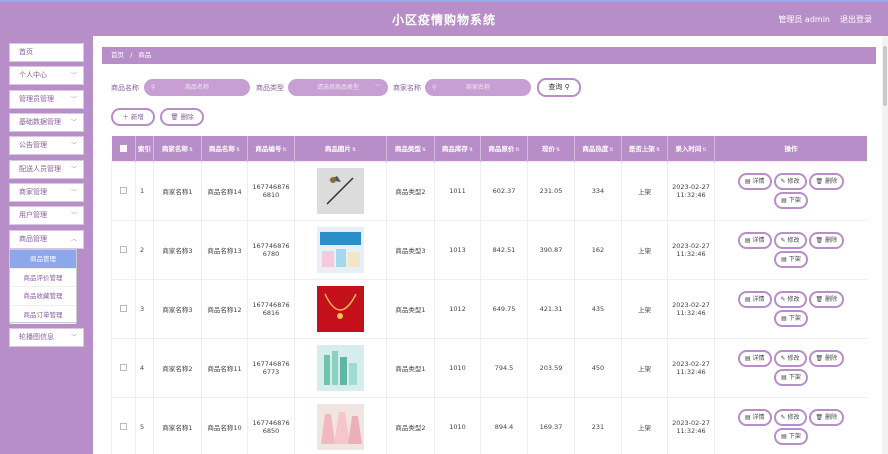 This screenshot has height=454, width=888. I want to click on sidebar-item-profile: 个人中心 ﹀, so click(46, 75).